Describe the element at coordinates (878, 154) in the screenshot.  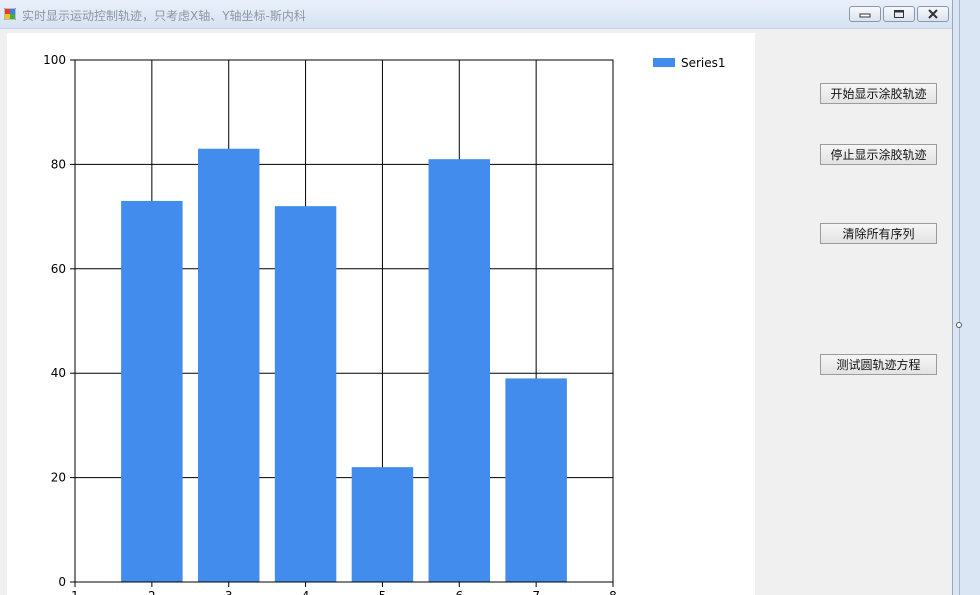
I see `stop-trajectory-button: 停止显示涂胶轨迹` at that location.